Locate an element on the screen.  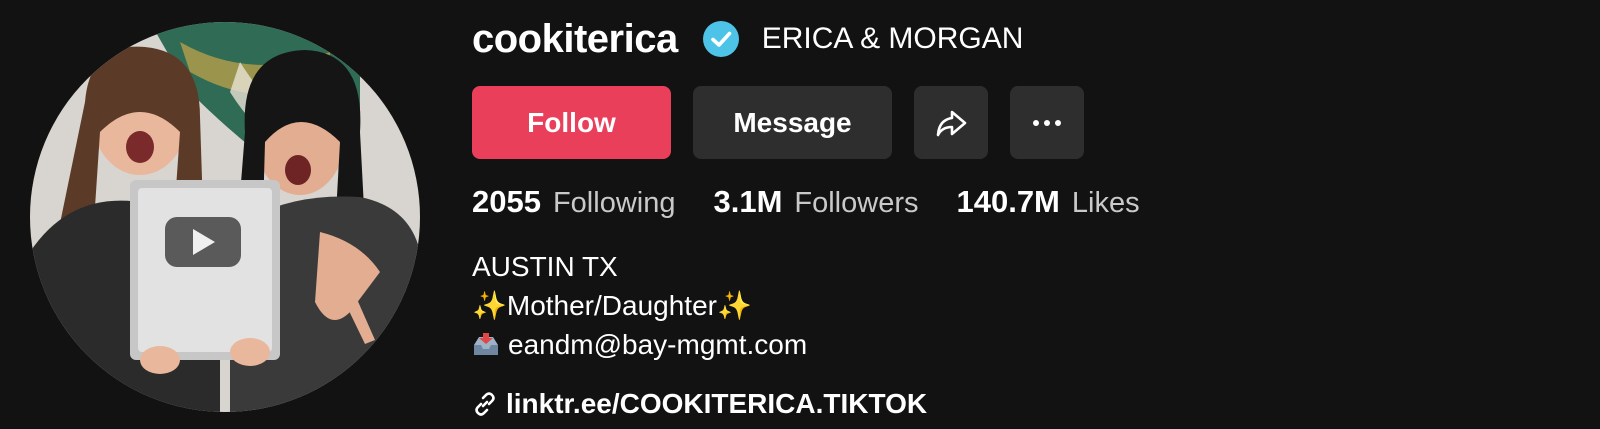
profile-link: linktr.ee/COOKITERICA.TIKTOK is located at coordinates (699, 404).